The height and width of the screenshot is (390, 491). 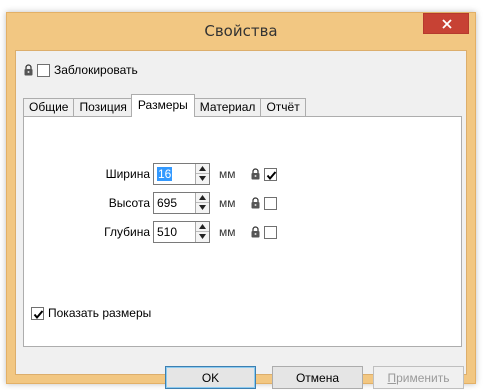 I want to click on width-unit: мм, so click(x=227, y=174).